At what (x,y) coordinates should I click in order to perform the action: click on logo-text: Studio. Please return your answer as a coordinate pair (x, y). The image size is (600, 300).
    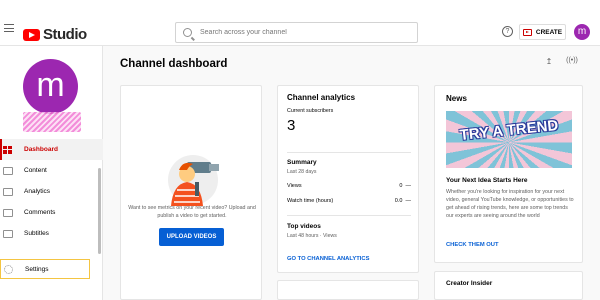
    Looking at the image, I should click on (65, 34).